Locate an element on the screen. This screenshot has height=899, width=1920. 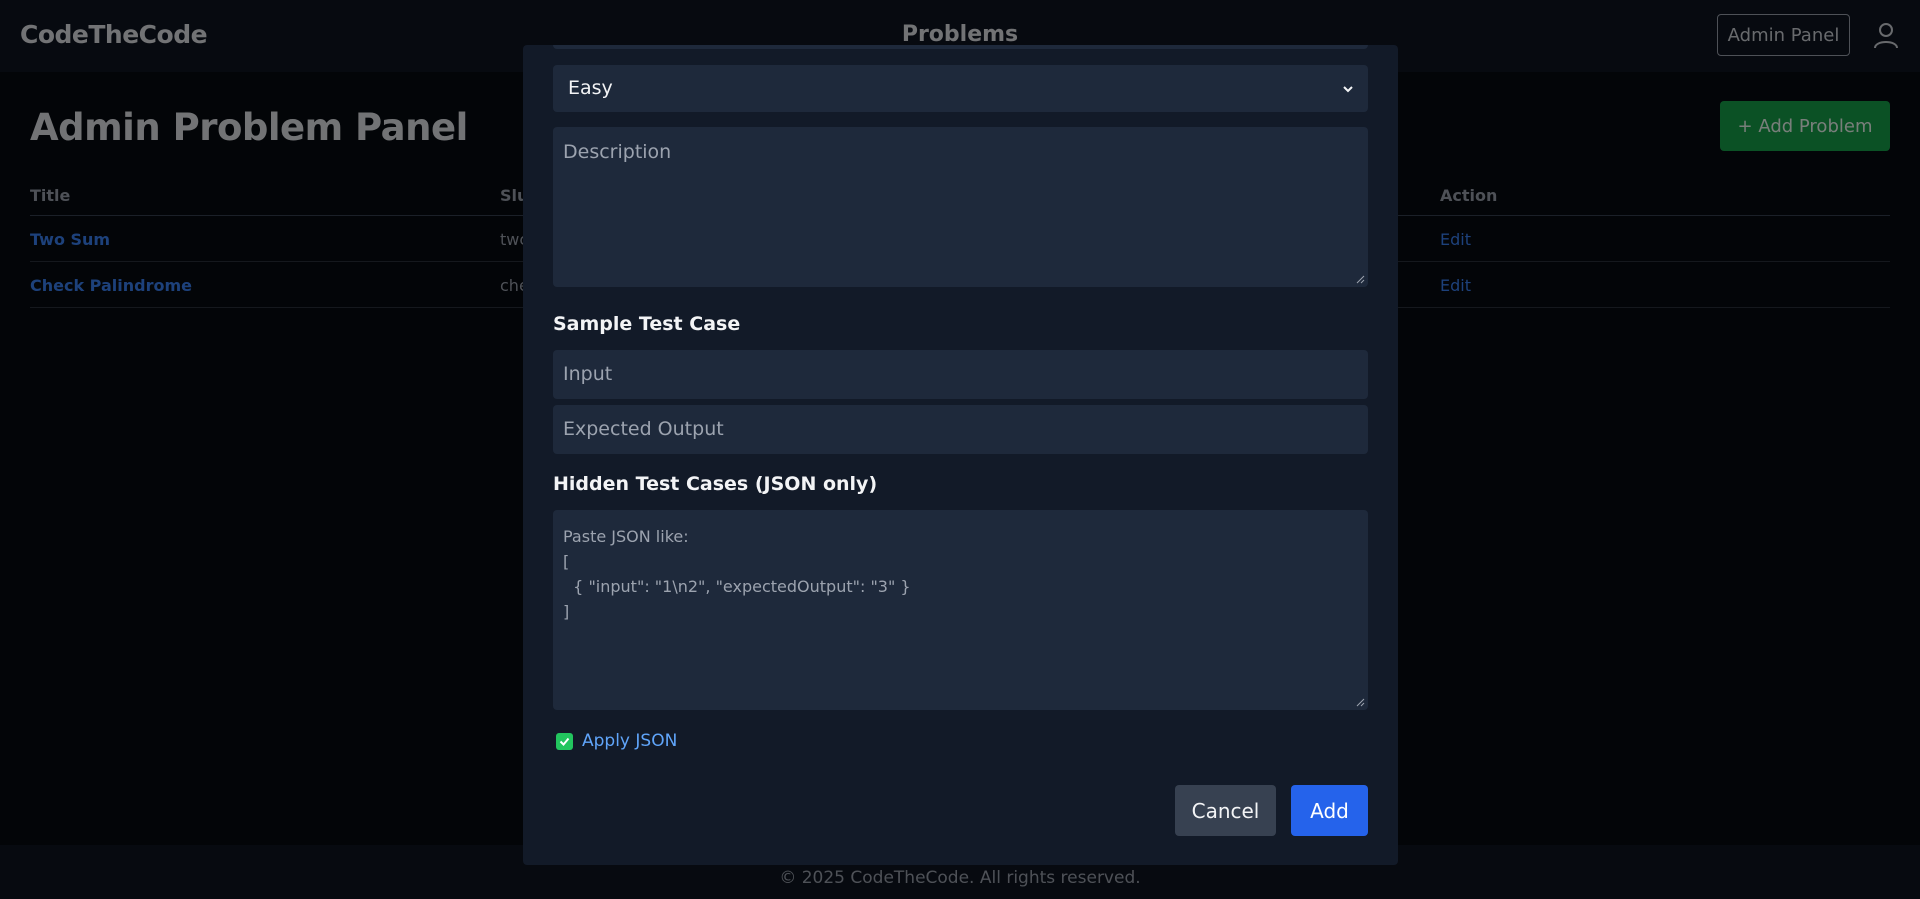
add-button: Add is located at coordinates (1329, 810).